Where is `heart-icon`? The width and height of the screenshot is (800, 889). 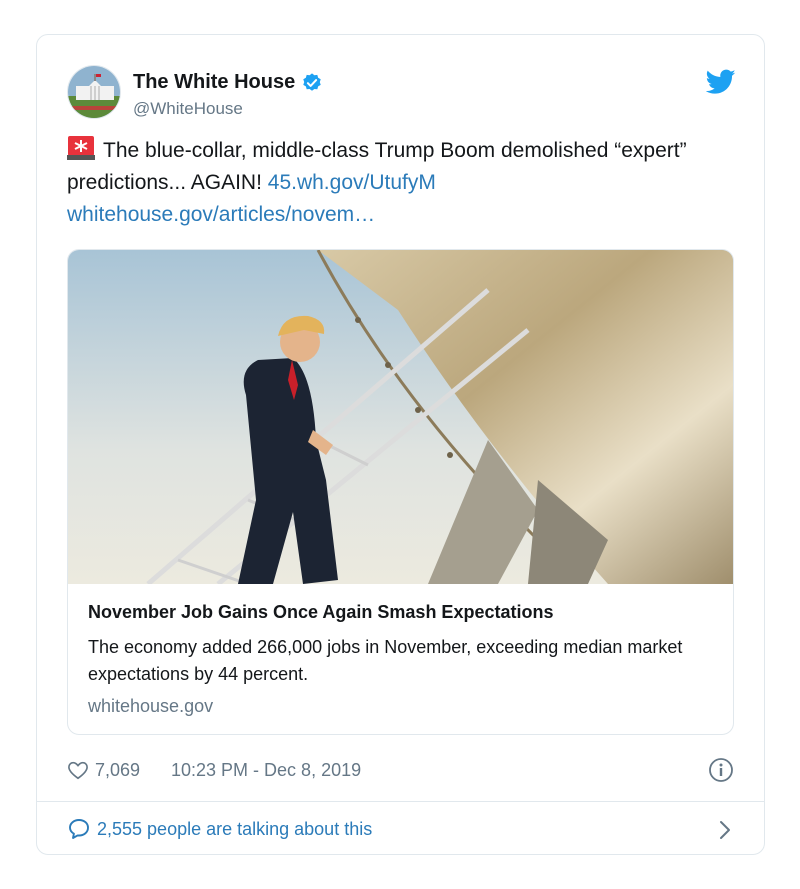
heart-icon is located at coordinates (78, 770).